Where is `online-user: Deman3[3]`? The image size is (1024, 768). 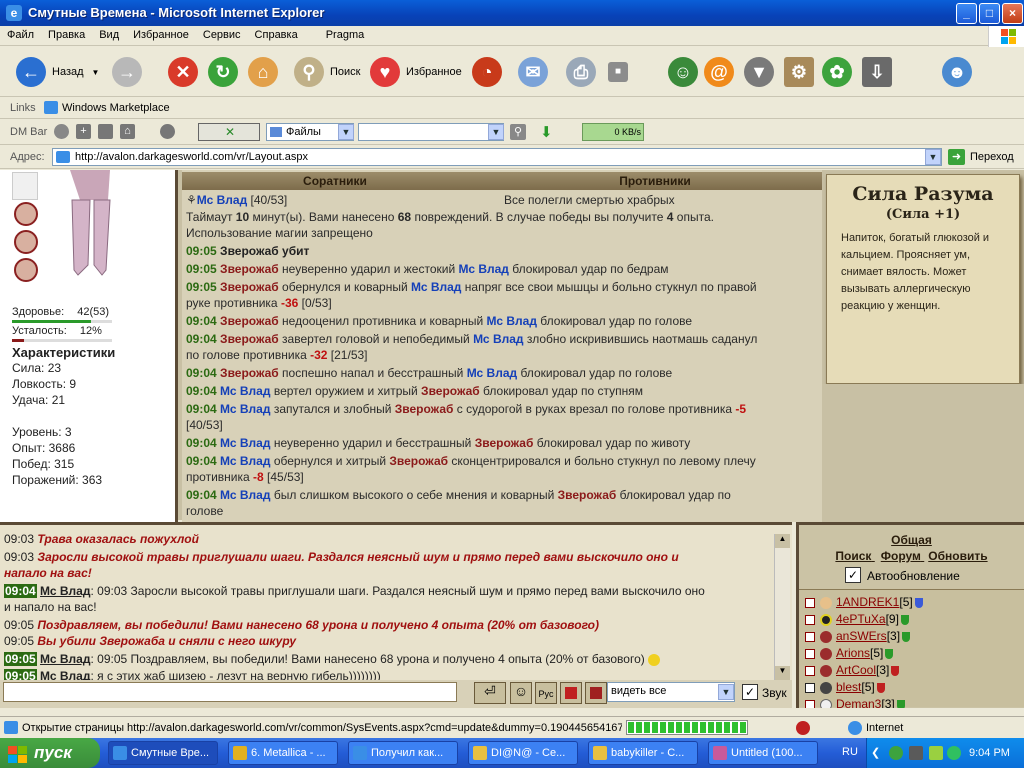
online-user: Deman3[3] is located at coordinates (855, 702).